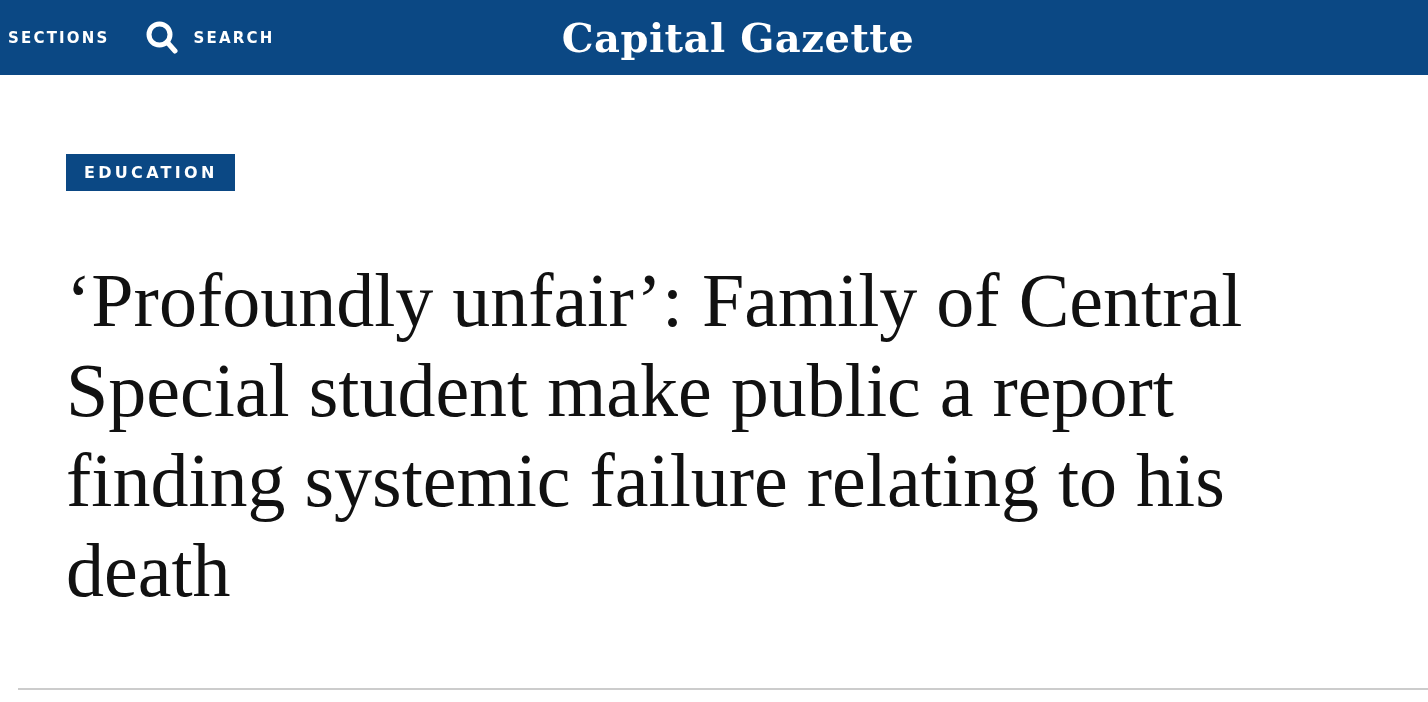 The width and height of the screenshot is (1428, 702). Describe the element at coordinates (150, 172) in the screenshot. I see `category-tag: EDUCATION` at that location.